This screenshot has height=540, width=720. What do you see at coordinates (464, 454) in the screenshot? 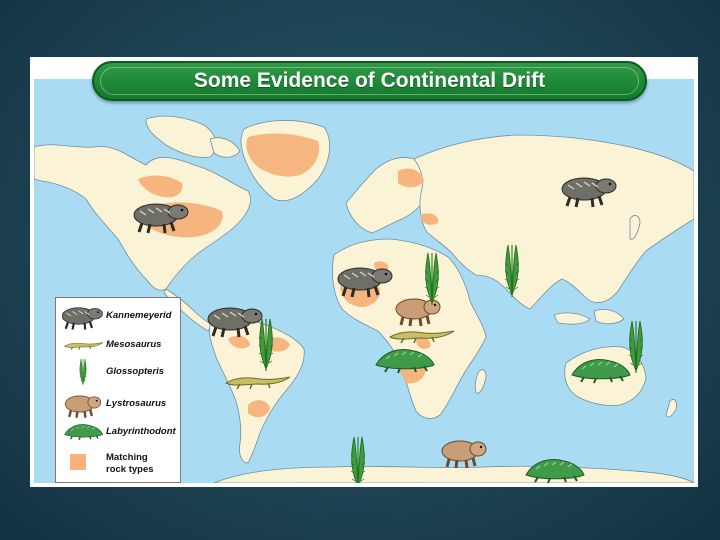
I see `lystrosaurus-antarctica` at bounding box center [464, 454].